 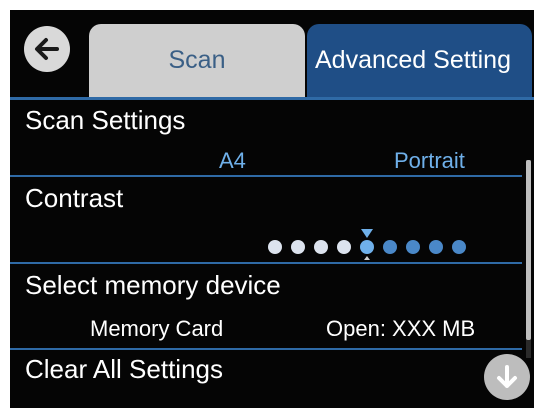 I want to click on scrollbar-thumb, so click(x=528, y=250).